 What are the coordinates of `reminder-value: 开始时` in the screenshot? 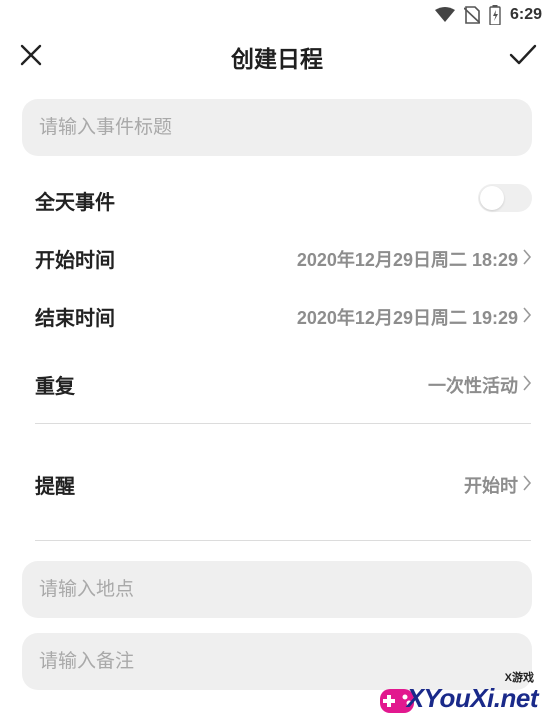 It's located at (491, 486).